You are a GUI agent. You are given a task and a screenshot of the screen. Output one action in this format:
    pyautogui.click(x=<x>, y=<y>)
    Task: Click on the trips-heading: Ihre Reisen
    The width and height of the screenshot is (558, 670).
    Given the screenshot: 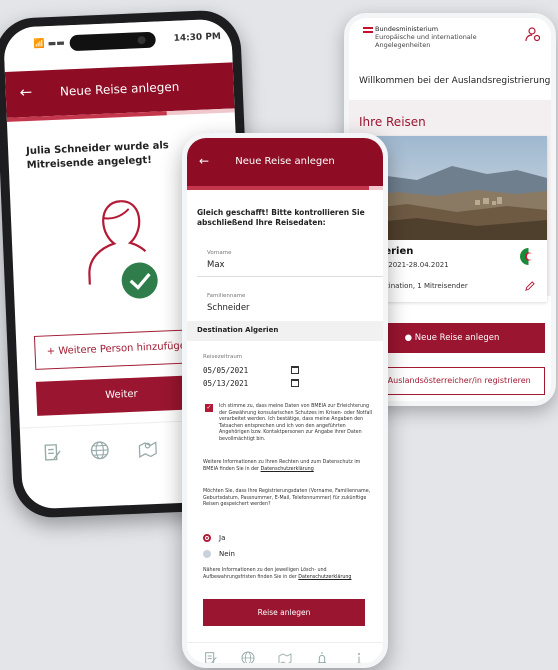 What is the action you would take?
    pyautogui.click(x=392, y=122)
    